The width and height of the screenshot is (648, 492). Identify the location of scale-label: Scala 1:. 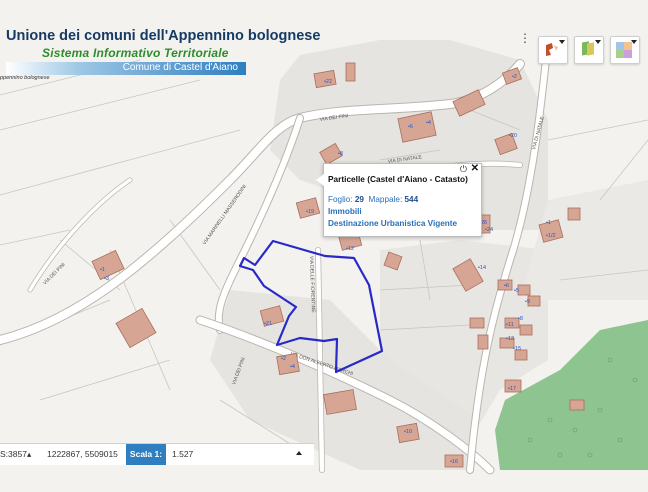
(146, 454).